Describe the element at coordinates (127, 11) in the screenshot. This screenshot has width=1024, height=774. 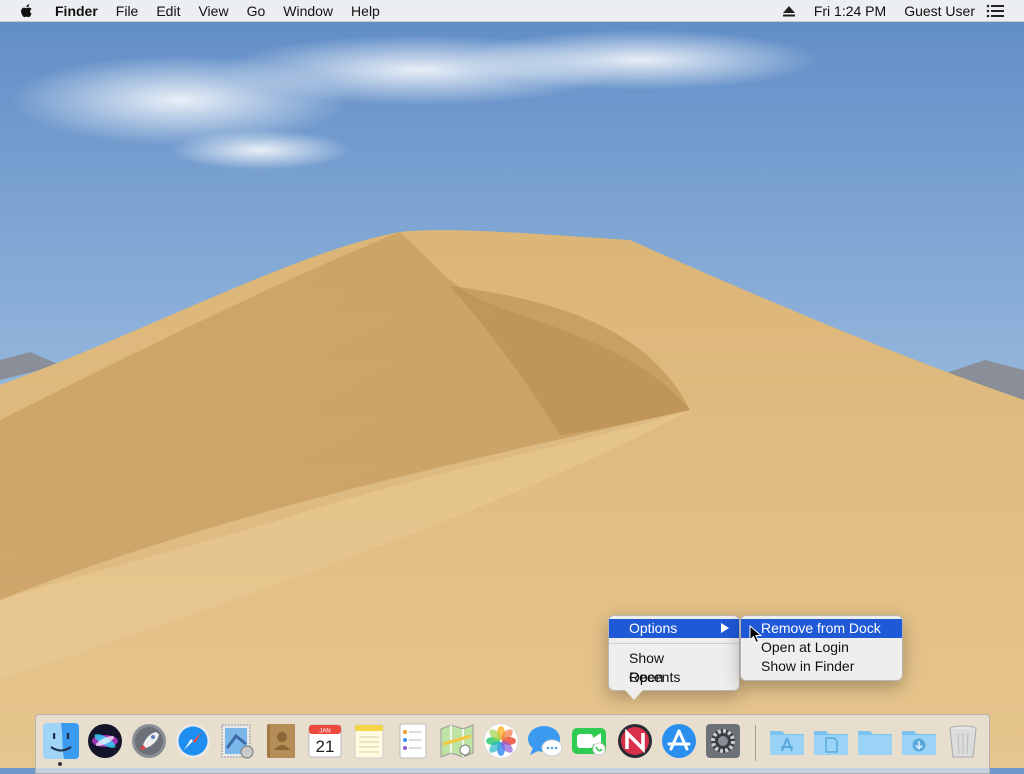
I see `menu-file: File` at that location.